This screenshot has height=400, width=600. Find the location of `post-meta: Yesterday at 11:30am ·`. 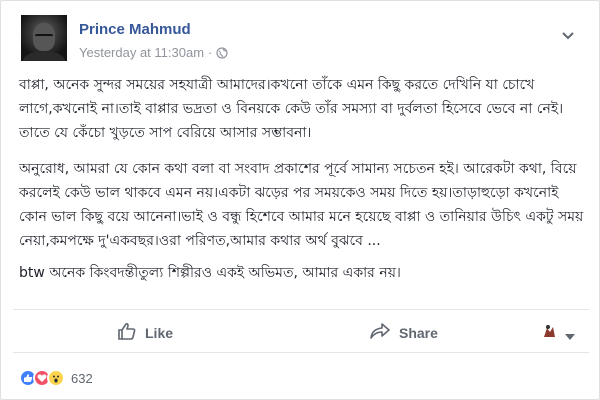

post-meta: Yesterday at 11:30am · is located at coordinates (153, 52).